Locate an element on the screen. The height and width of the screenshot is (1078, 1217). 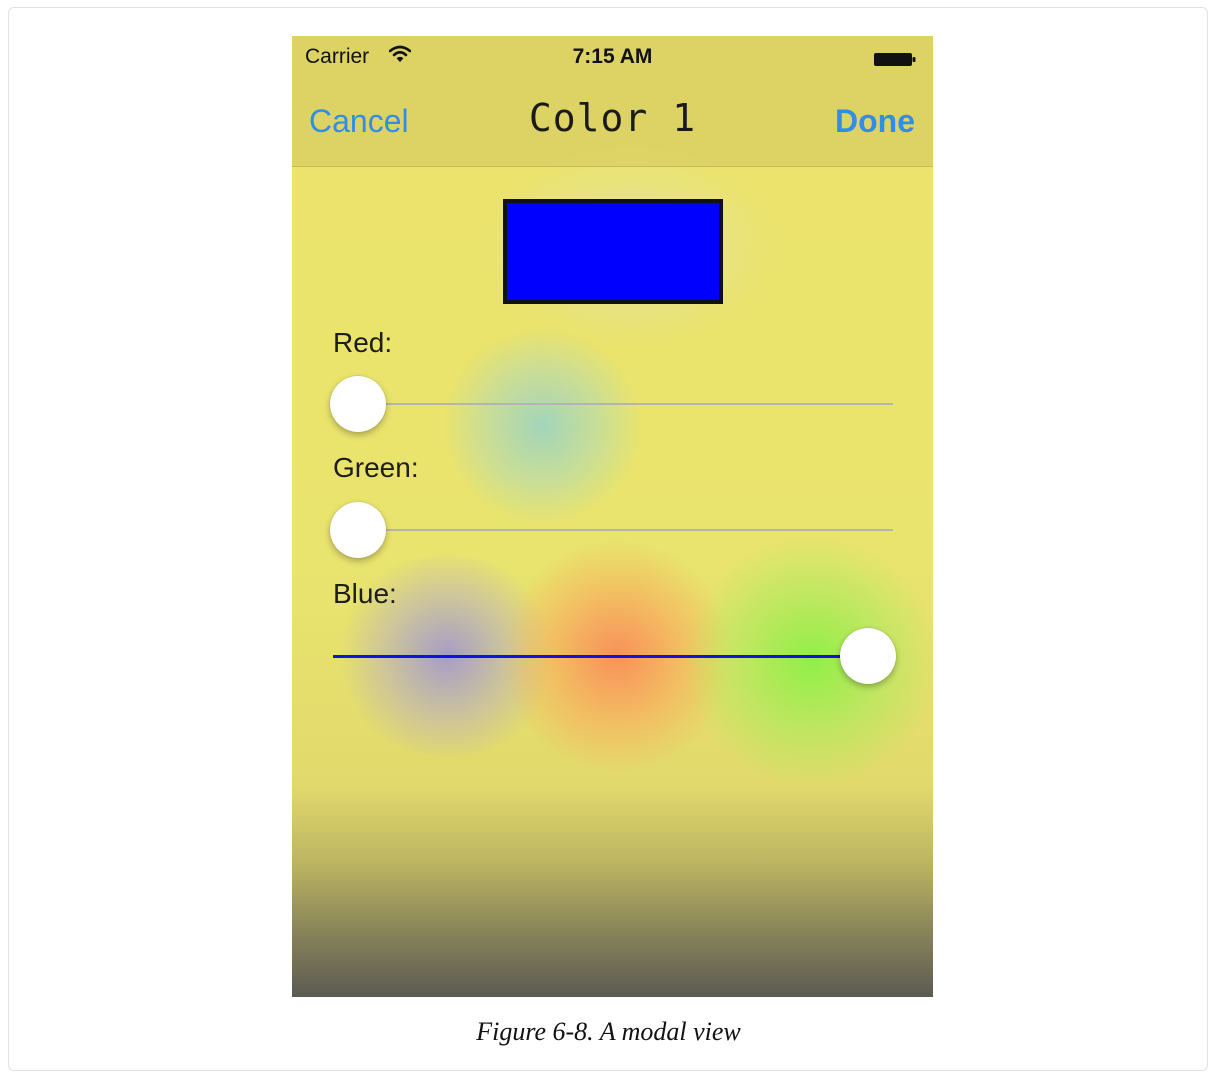
background-blob-teal is located at coordinates (542, 426).